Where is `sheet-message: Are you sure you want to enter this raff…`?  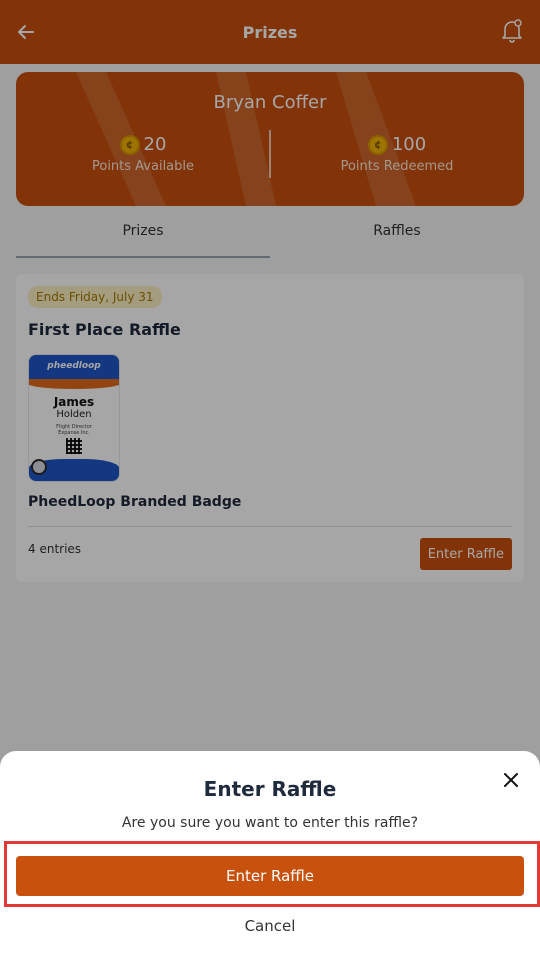
sheet-message: Are you sure you want to enter this raff… is located at coordinates (270, 823).